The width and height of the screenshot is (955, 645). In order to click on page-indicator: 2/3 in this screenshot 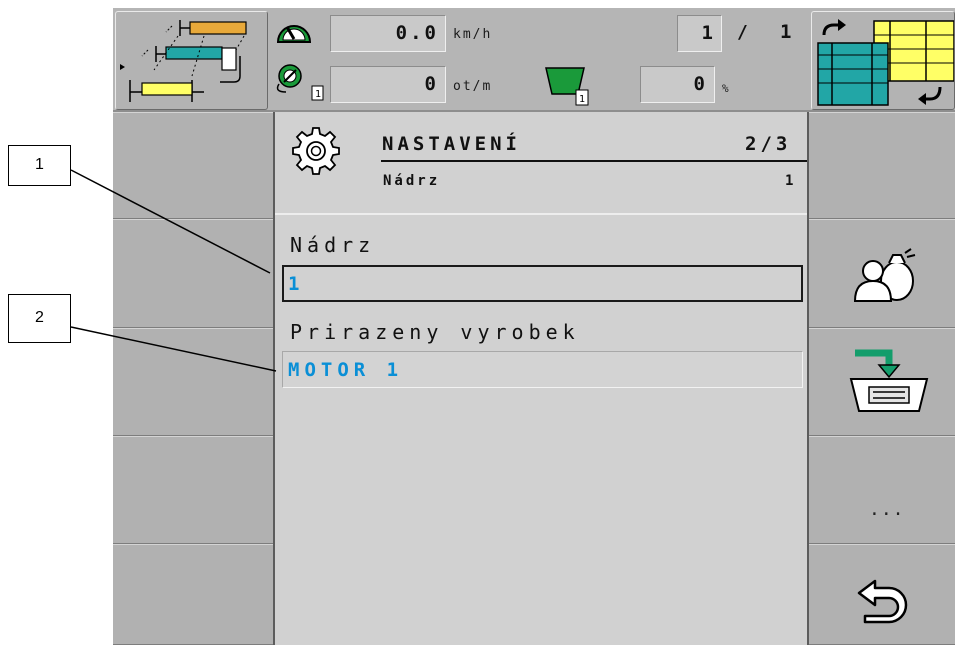, I will do `click(768, 144)`.